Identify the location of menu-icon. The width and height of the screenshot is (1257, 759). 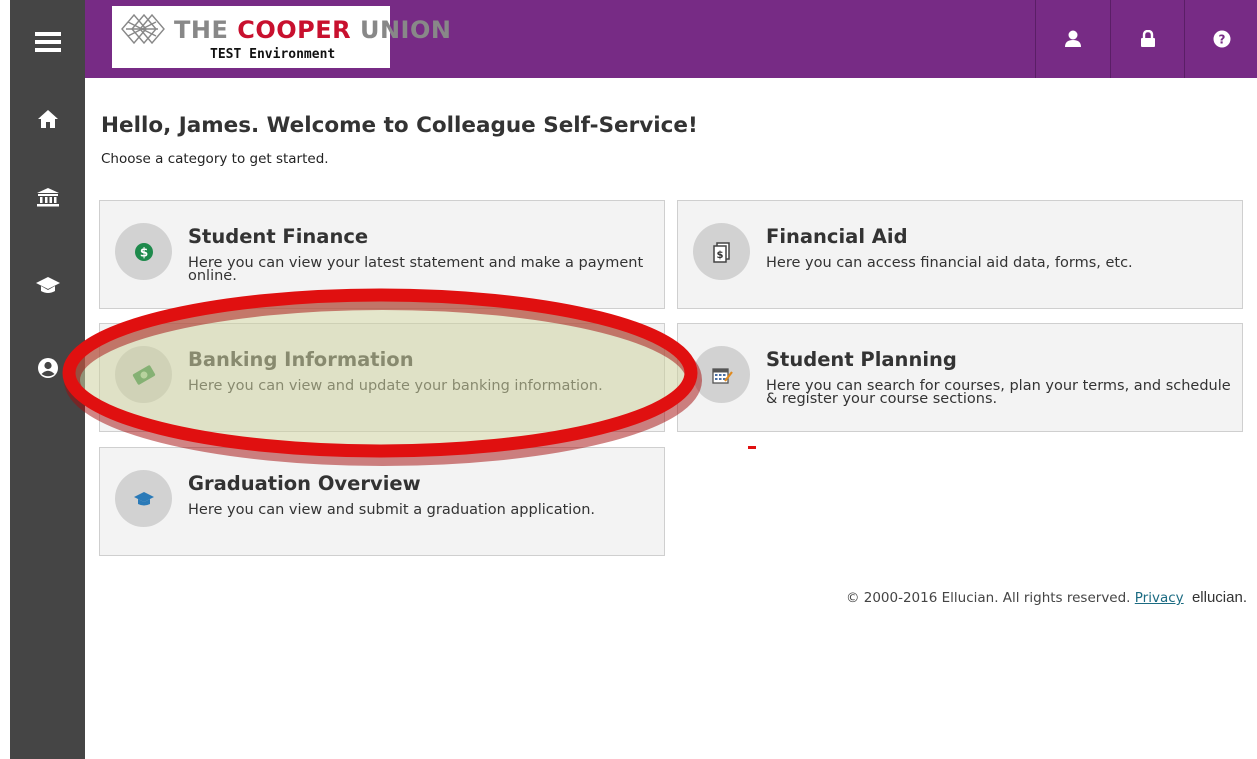
(47, 42).